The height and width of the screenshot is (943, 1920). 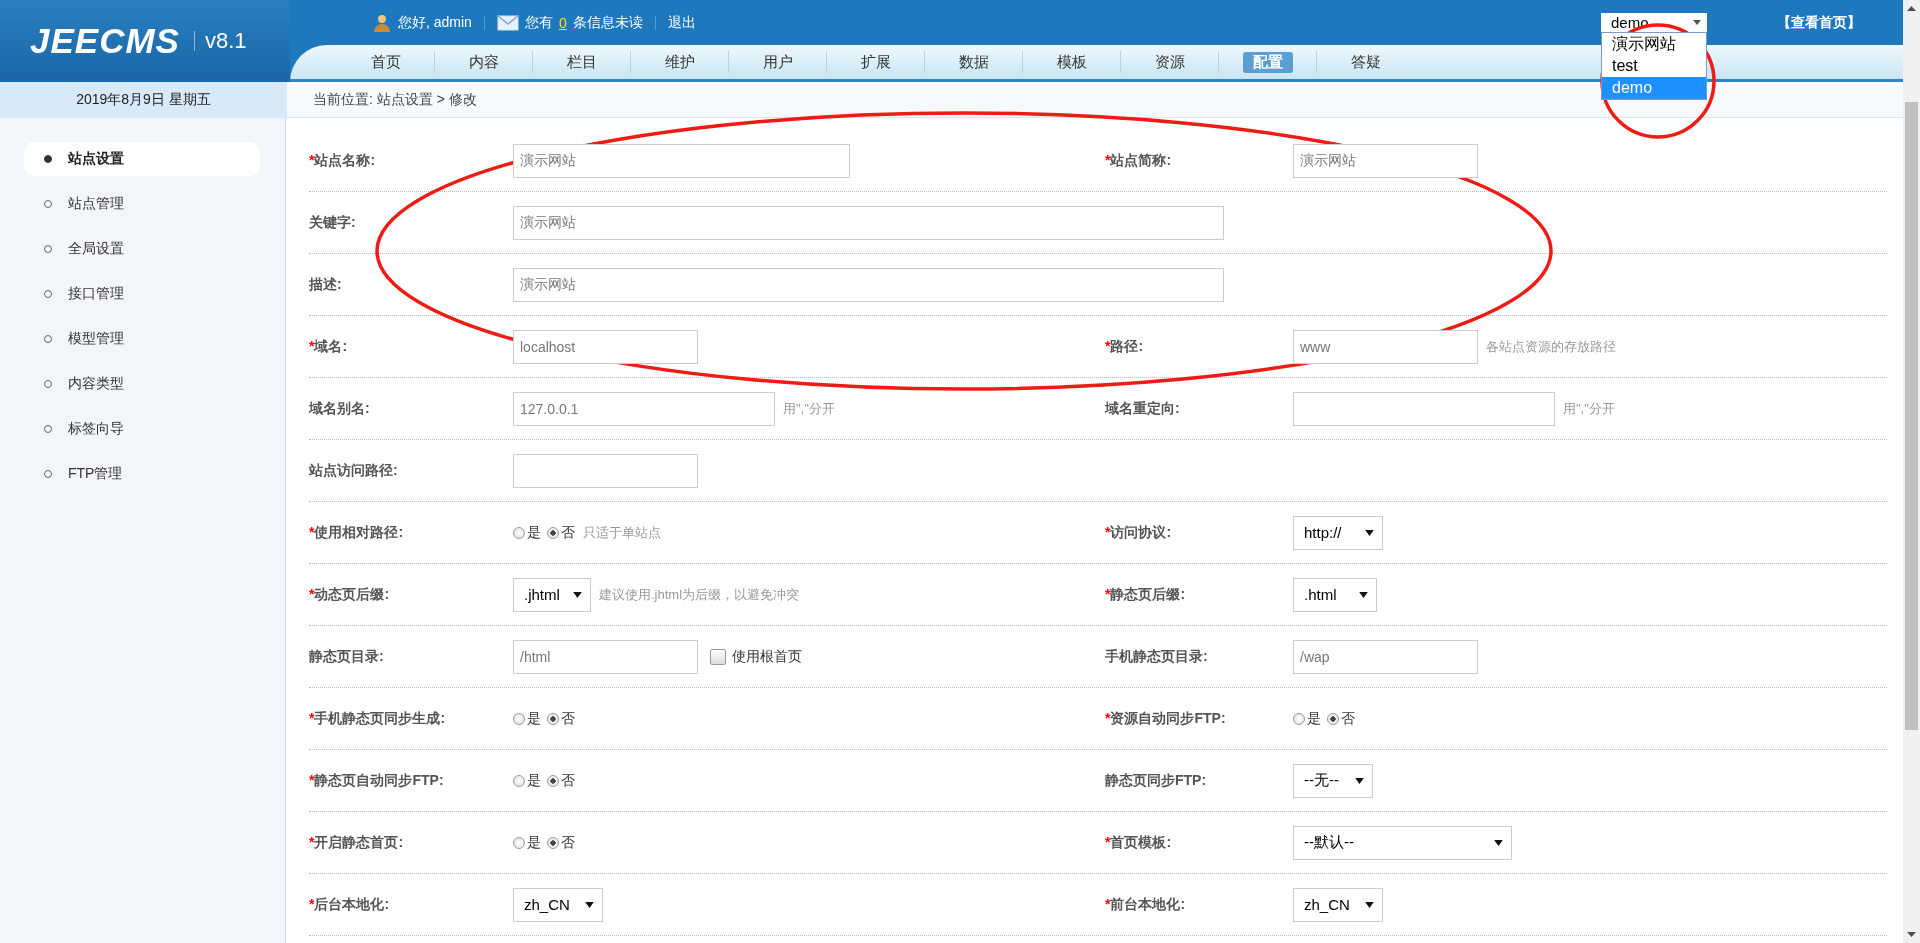 What do you see at coordinates (538, 22) in the screenshot?
I see `messages-text: 您有` at bounding box center [538, 22].